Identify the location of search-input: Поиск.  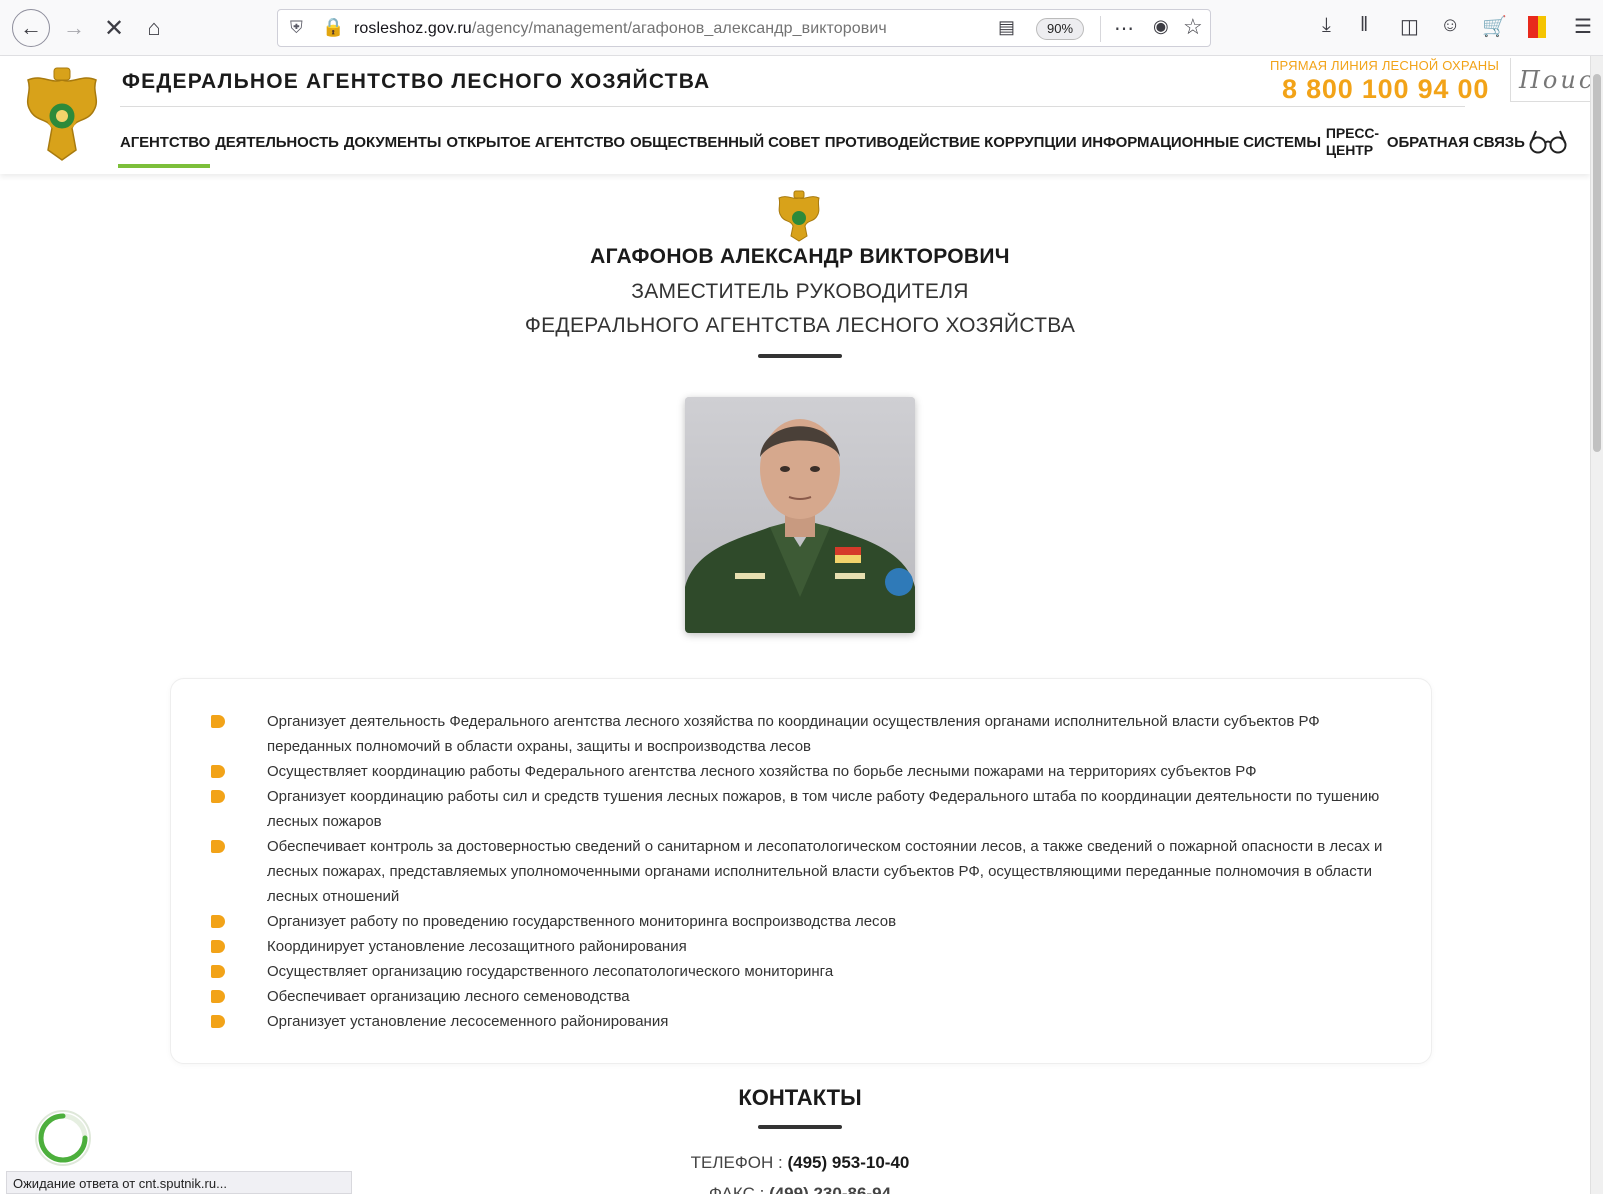
(1555, 80).